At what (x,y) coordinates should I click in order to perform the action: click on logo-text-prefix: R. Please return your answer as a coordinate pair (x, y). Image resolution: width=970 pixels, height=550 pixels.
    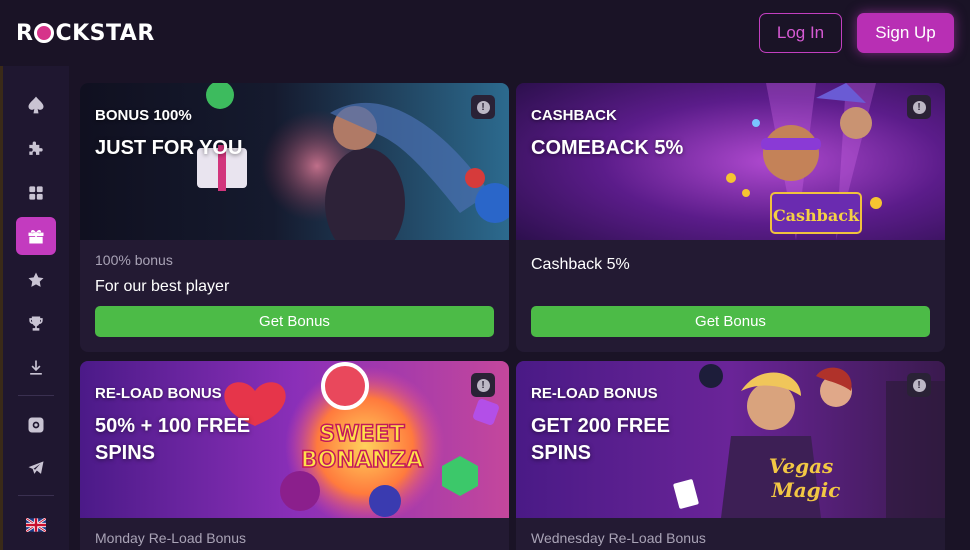
    Looking at the image, I should click on (25, 33).